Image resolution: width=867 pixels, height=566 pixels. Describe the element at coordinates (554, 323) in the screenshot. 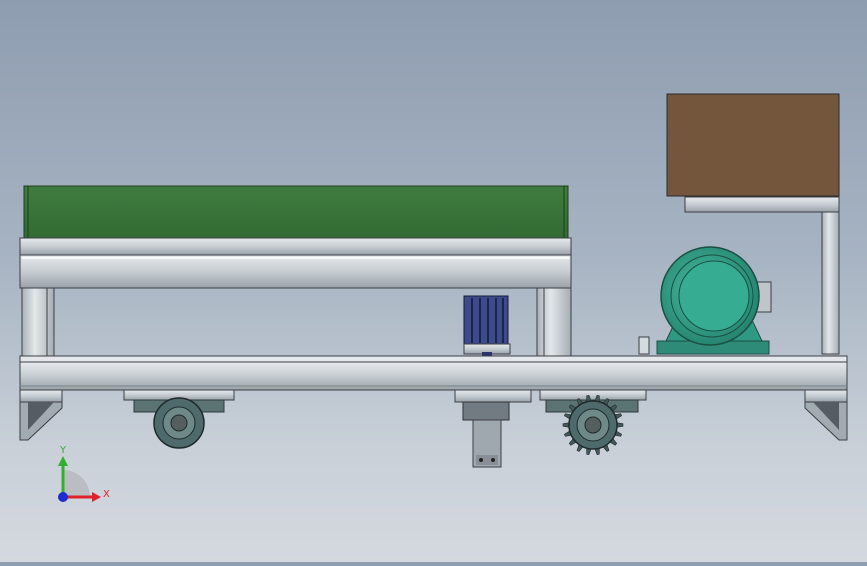

I see `post-right` at that location.